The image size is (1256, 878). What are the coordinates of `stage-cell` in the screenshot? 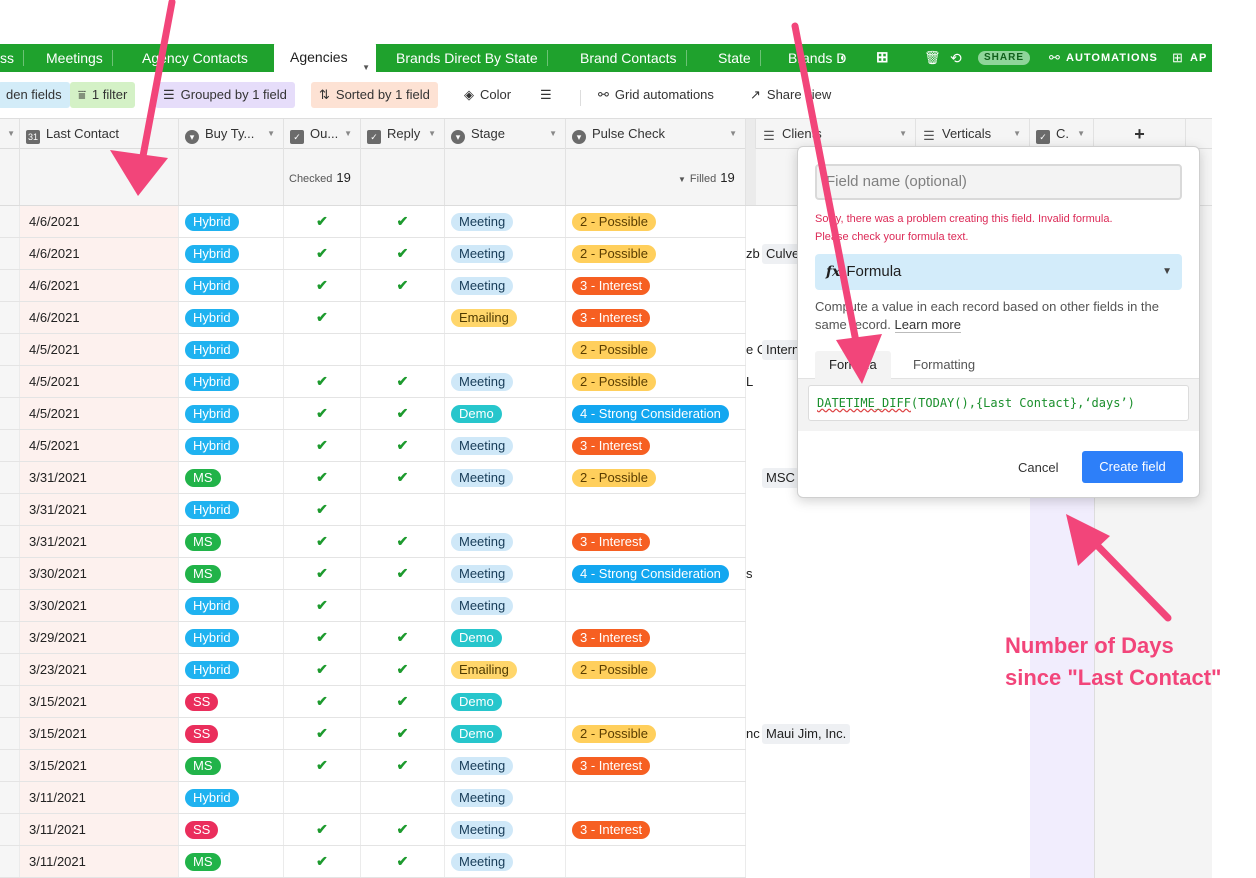 It's located at (505, 509).